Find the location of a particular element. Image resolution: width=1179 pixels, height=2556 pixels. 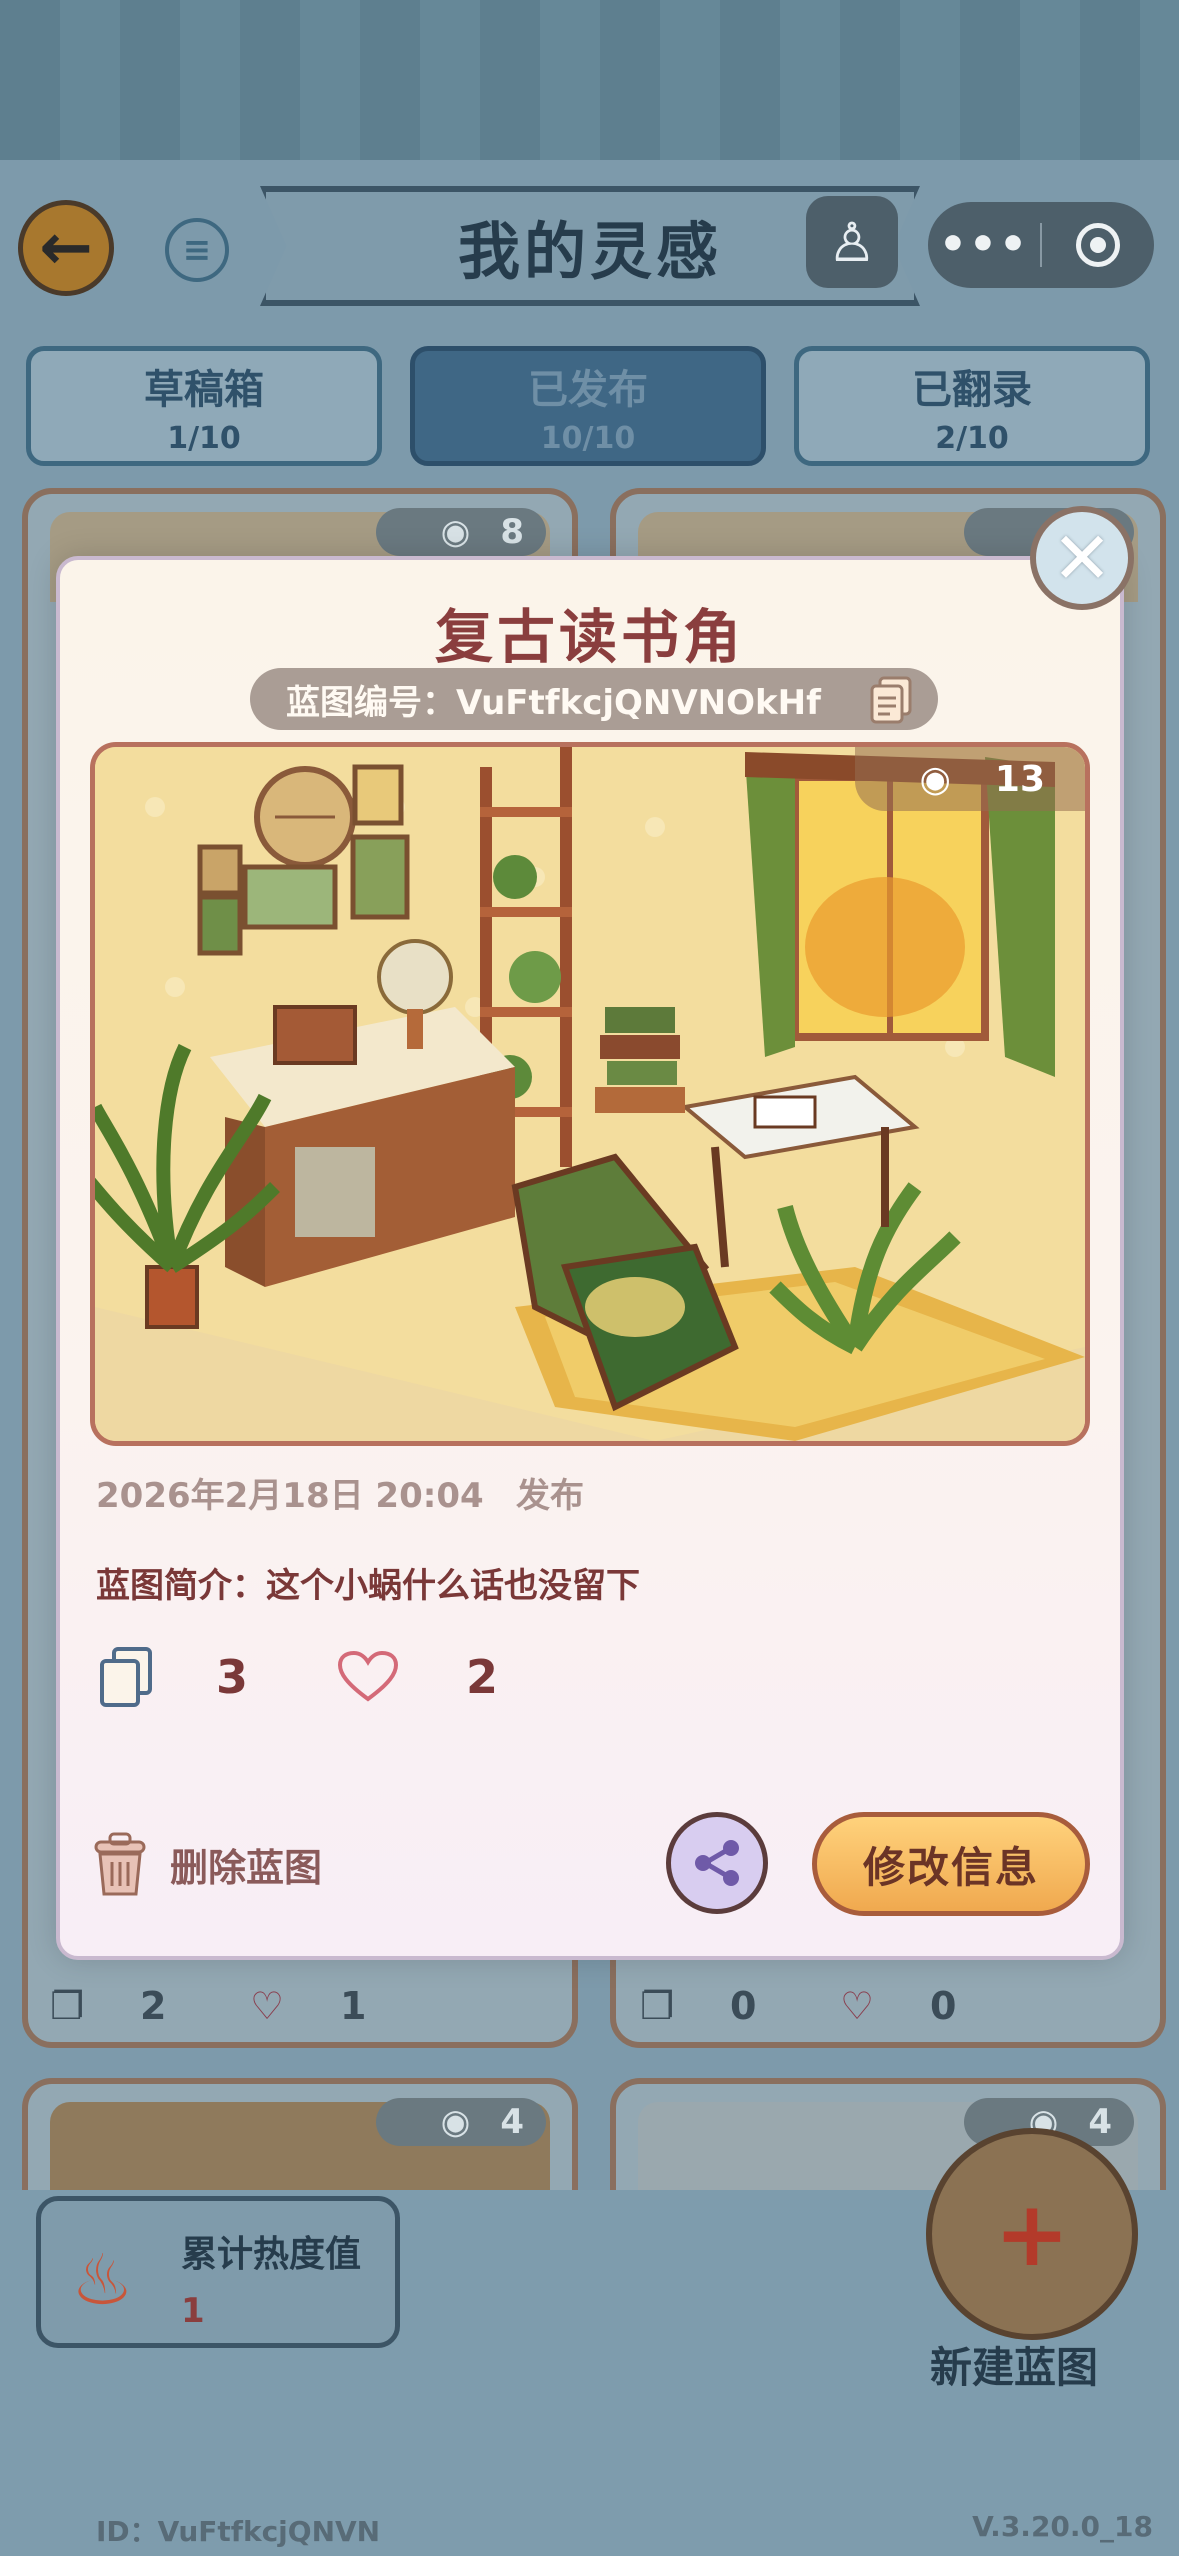

plus-icon: + is located at coordinates (1032, 2234).